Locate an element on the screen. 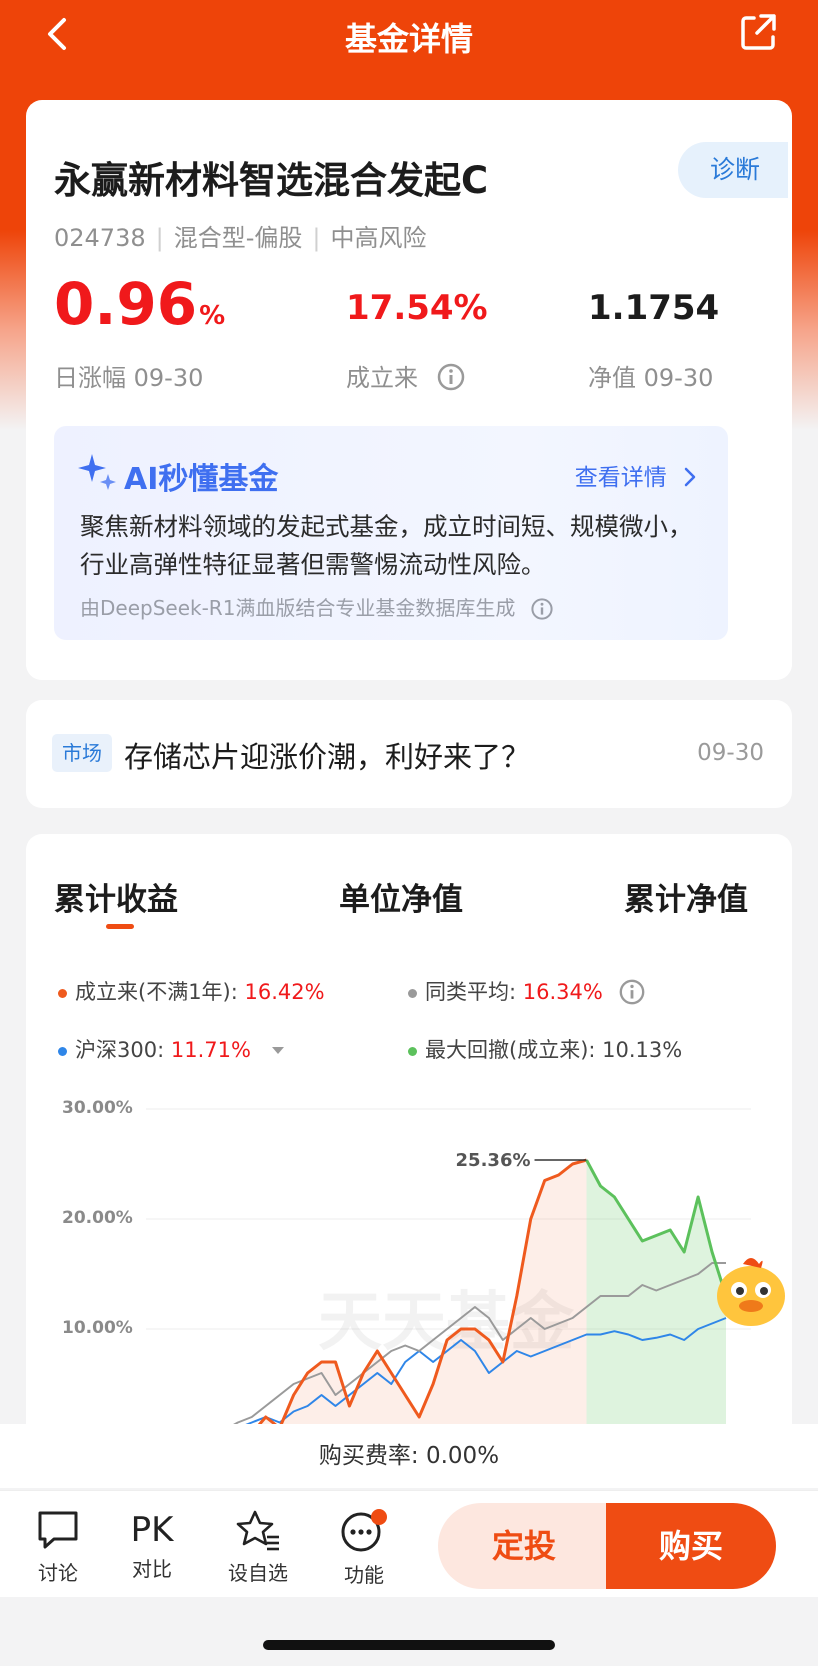 Image resolution: width=818 pixels, height=1666 pixels. drawdown-area is located at coordinates (656, 1299).